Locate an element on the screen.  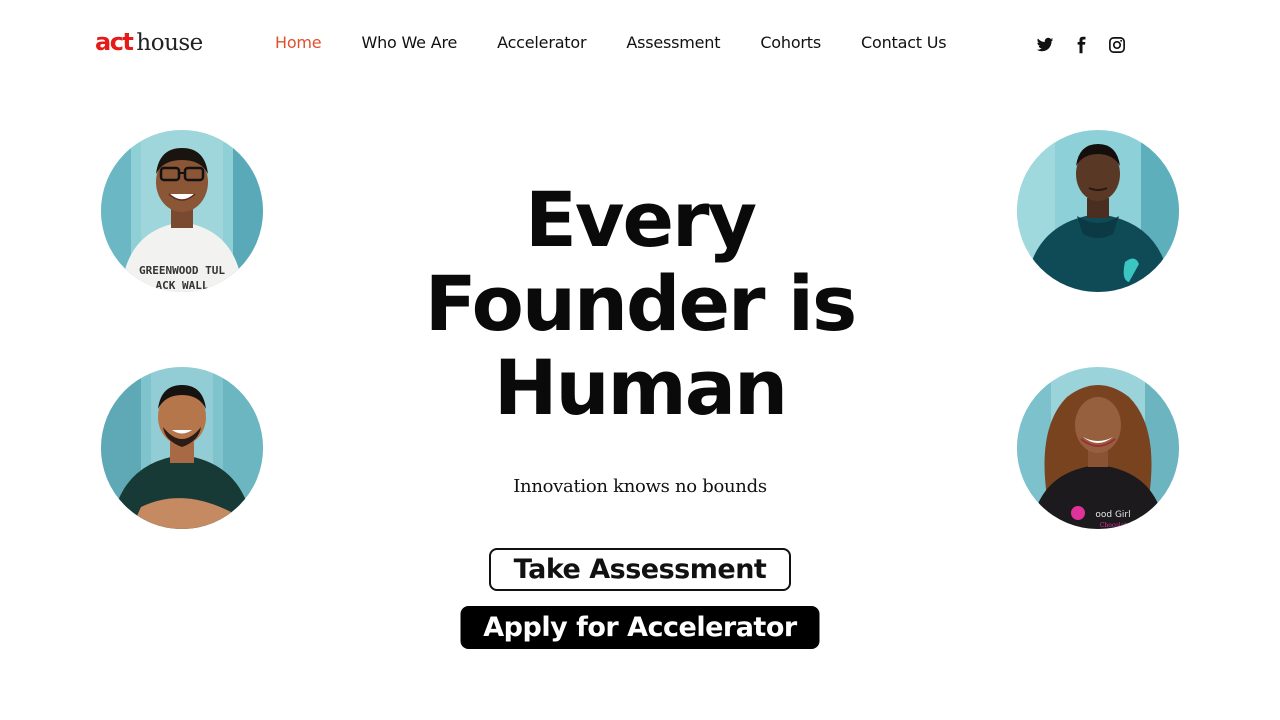
nav-item-assessment: Assessment is located at coordinates (673, 42).